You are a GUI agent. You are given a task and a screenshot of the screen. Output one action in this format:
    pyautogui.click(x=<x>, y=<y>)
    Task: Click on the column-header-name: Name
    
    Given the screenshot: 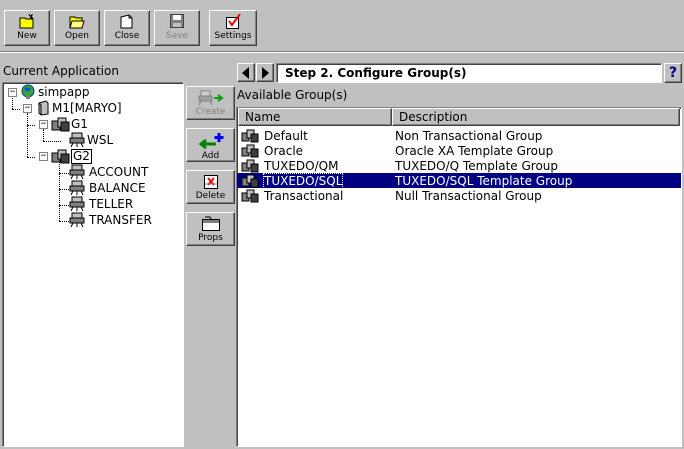 What is the action you would take?
    pyautogui.click(x=315, y=117)
    